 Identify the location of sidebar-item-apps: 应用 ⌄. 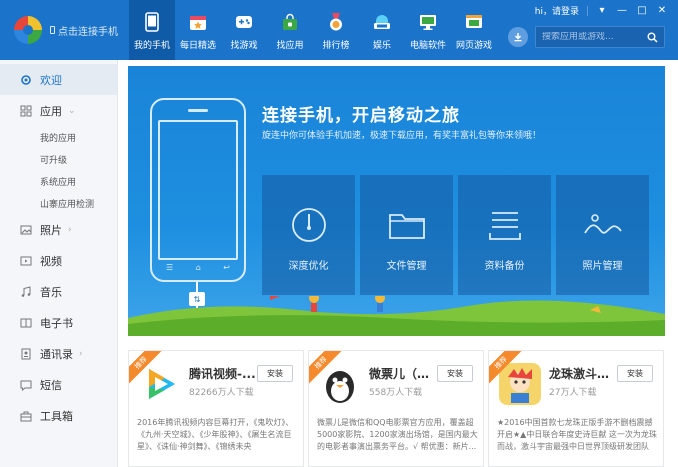
(58, 110).